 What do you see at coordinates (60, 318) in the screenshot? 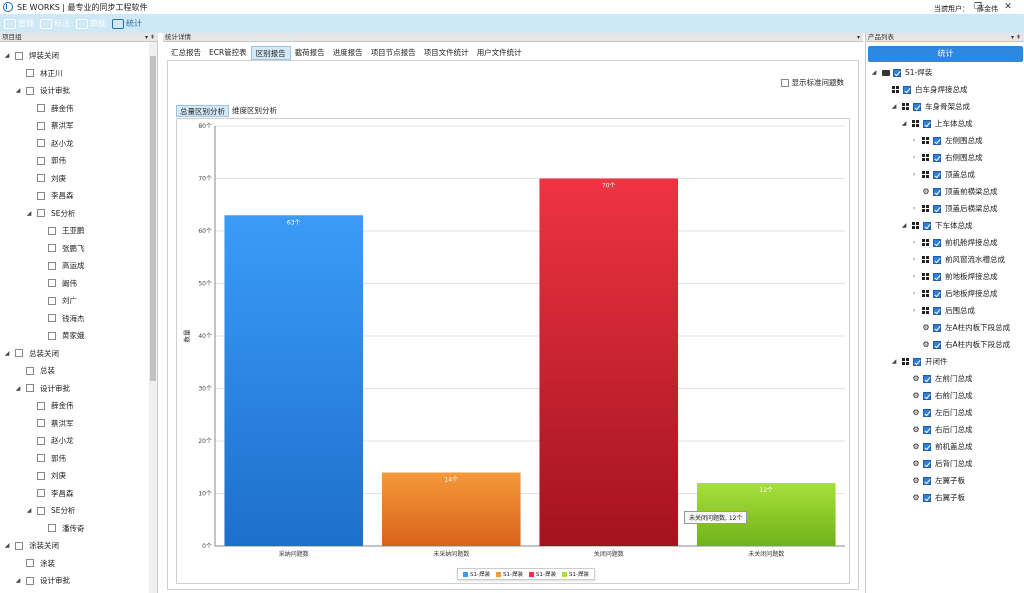
I see `project-tree-item: 钱海杰` at bounding box center [60, 318].